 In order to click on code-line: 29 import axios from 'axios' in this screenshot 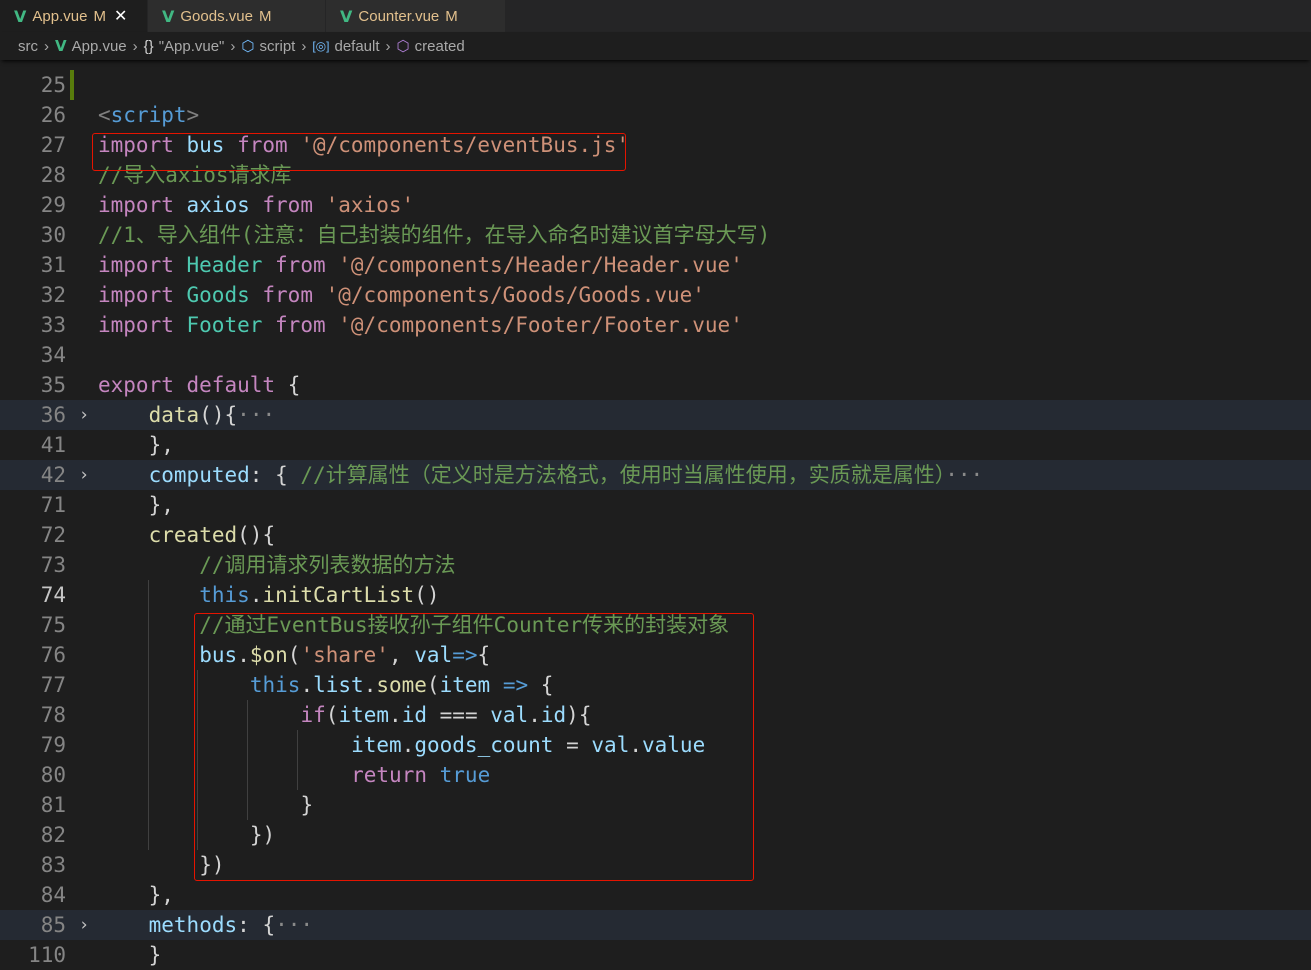, I will do `click(655, 205)`.